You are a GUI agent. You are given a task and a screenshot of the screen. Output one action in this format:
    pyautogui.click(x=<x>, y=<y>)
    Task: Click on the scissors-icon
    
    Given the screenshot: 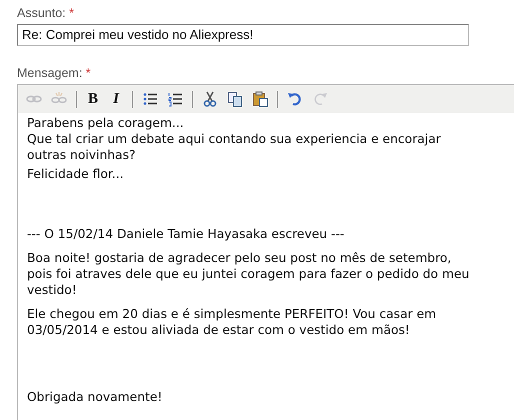 What is the action you would take?
    pyautogui.click(x=210, y=99)
    